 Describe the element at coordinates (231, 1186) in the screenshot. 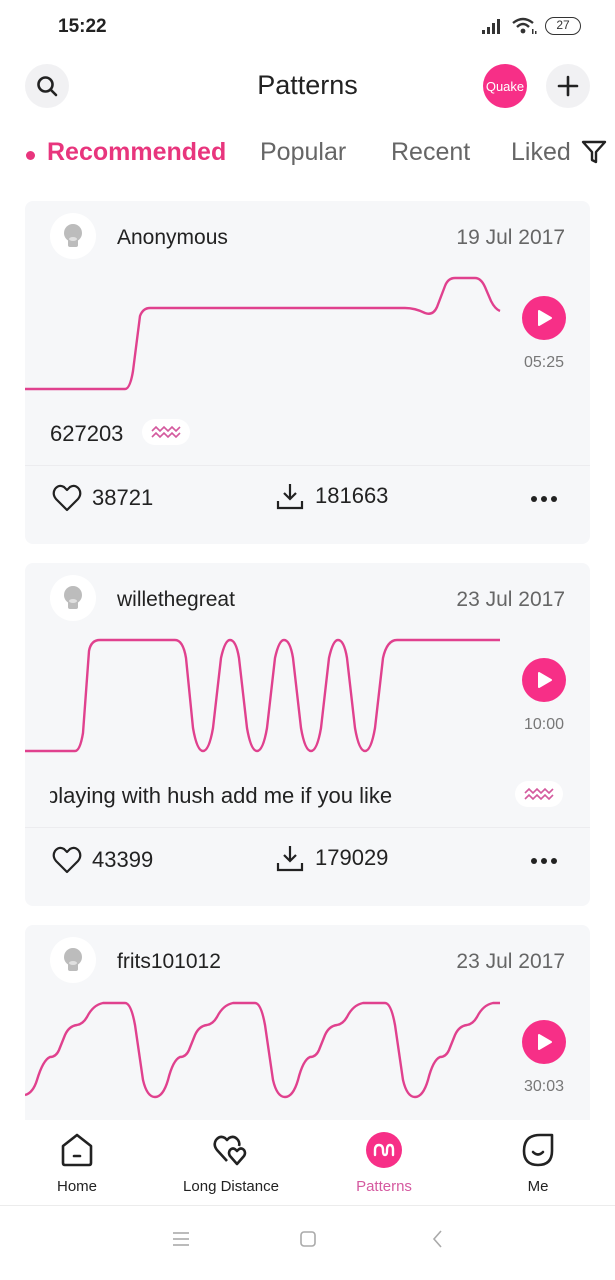

I see `nav-label: Long Distance` at that location.